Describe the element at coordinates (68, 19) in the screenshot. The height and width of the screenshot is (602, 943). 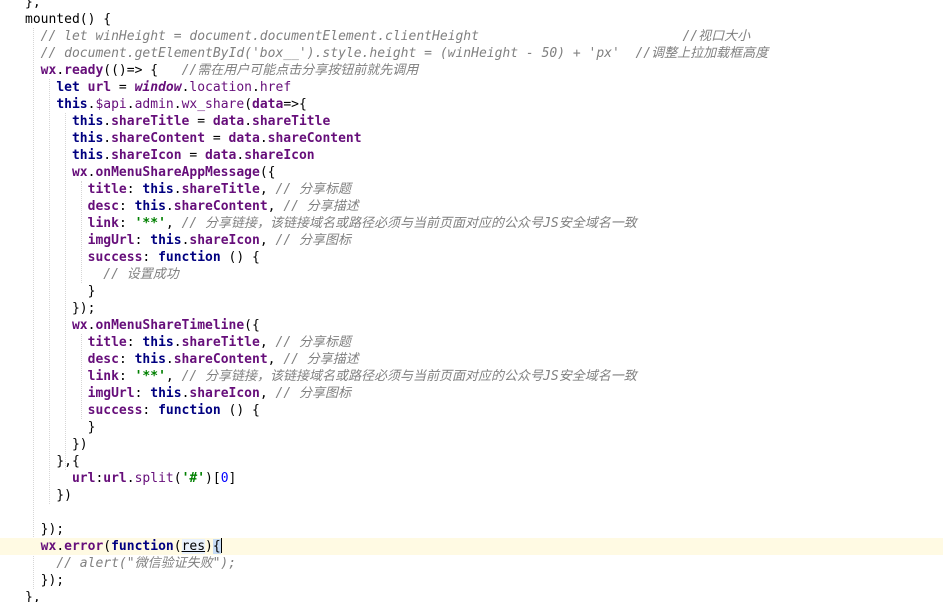
I see `code-line: mounted() {` at that location.